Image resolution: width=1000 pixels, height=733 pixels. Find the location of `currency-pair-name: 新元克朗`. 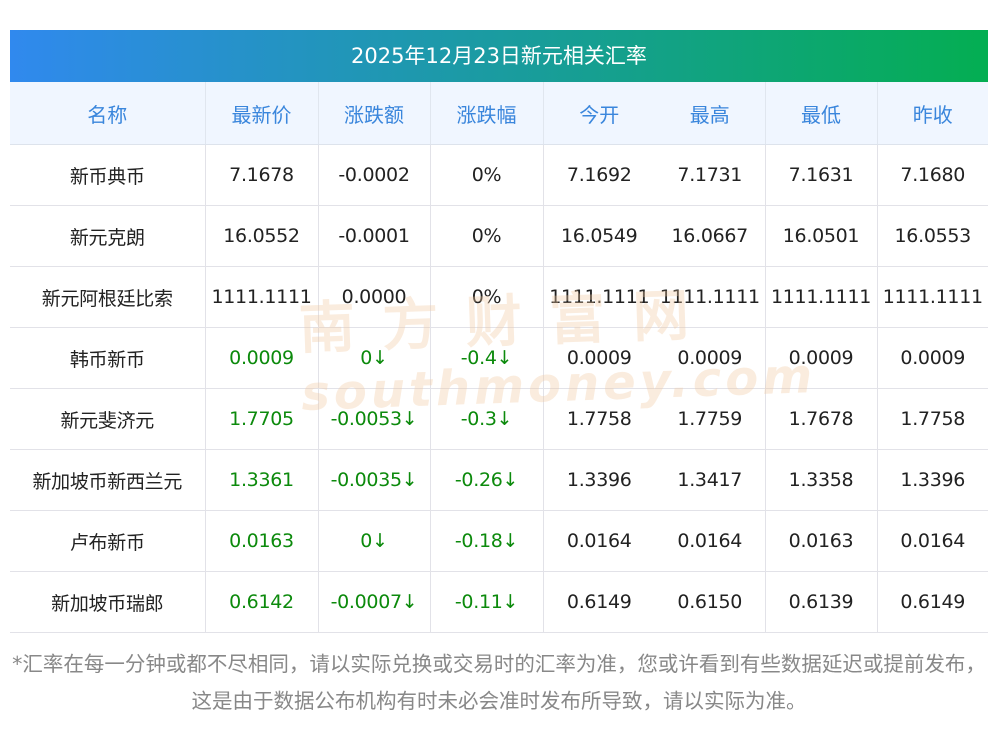

currency-pair-name: 新元克朗 is located at coordinates (108, 236).